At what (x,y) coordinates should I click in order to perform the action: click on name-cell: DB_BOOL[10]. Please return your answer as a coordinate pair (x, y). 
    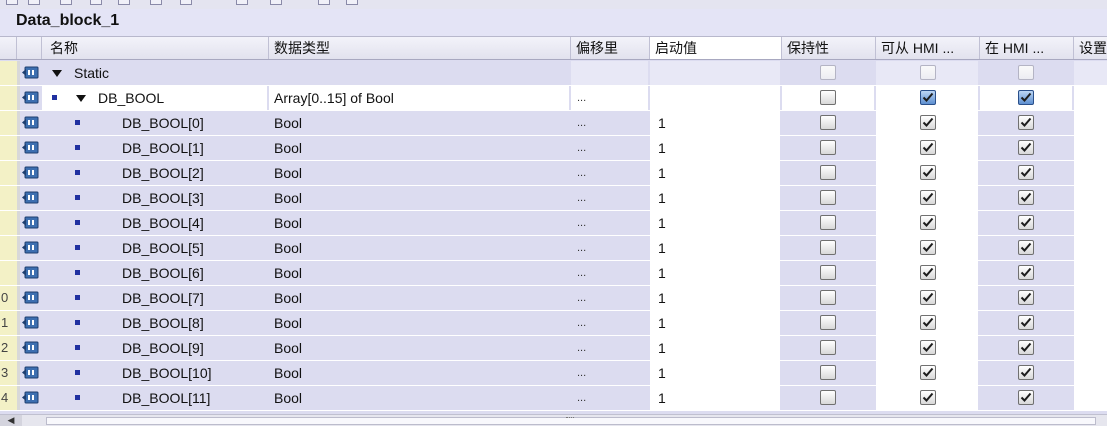
    Looking at the image, I should click on (154, 373).